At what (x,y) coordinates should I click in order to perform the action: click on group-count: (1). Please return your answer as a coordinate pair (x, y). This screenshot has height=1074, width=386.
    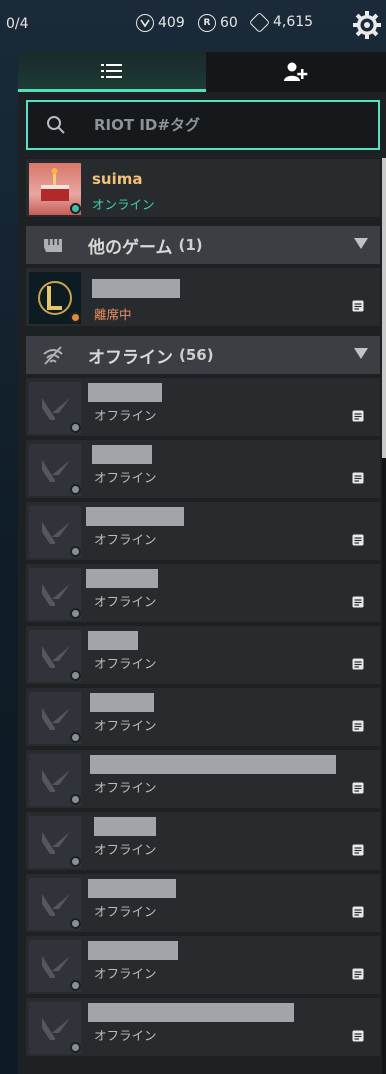
    Looking at the image, I should click on (190, 245).